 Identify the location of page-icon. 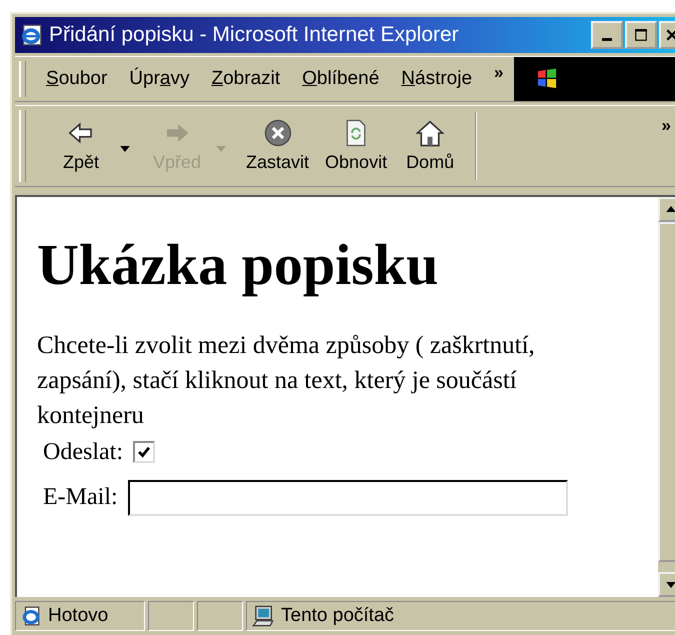
(31, 616).